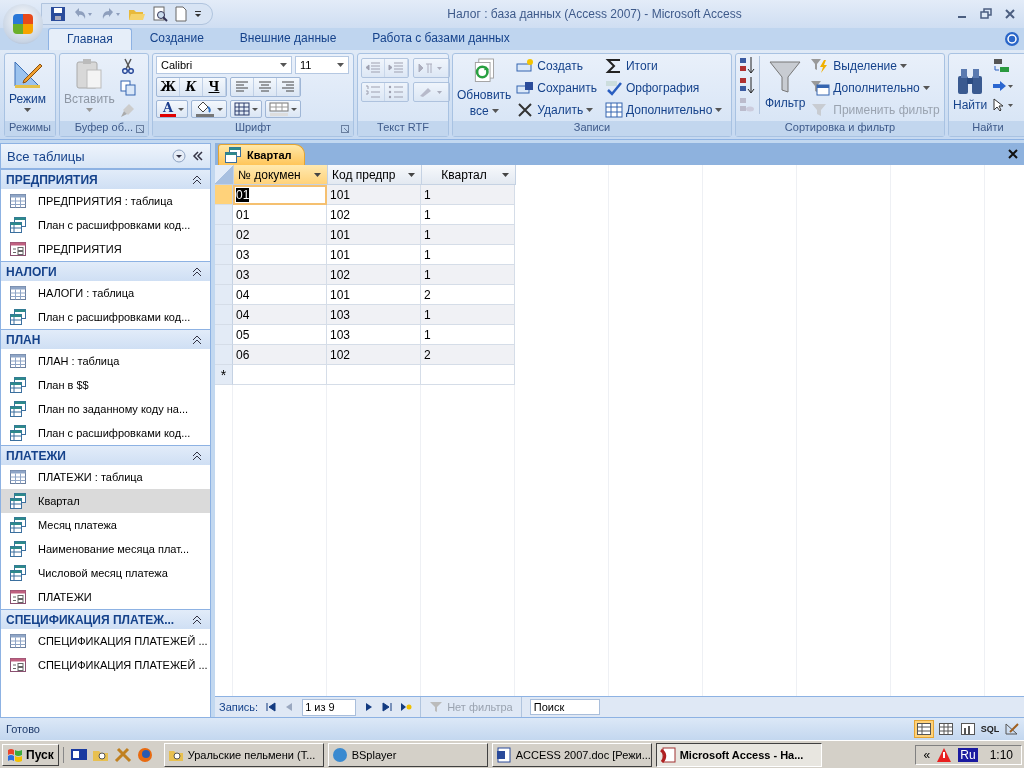  I want to click on bulleted-list-icon, so click(396, 92).